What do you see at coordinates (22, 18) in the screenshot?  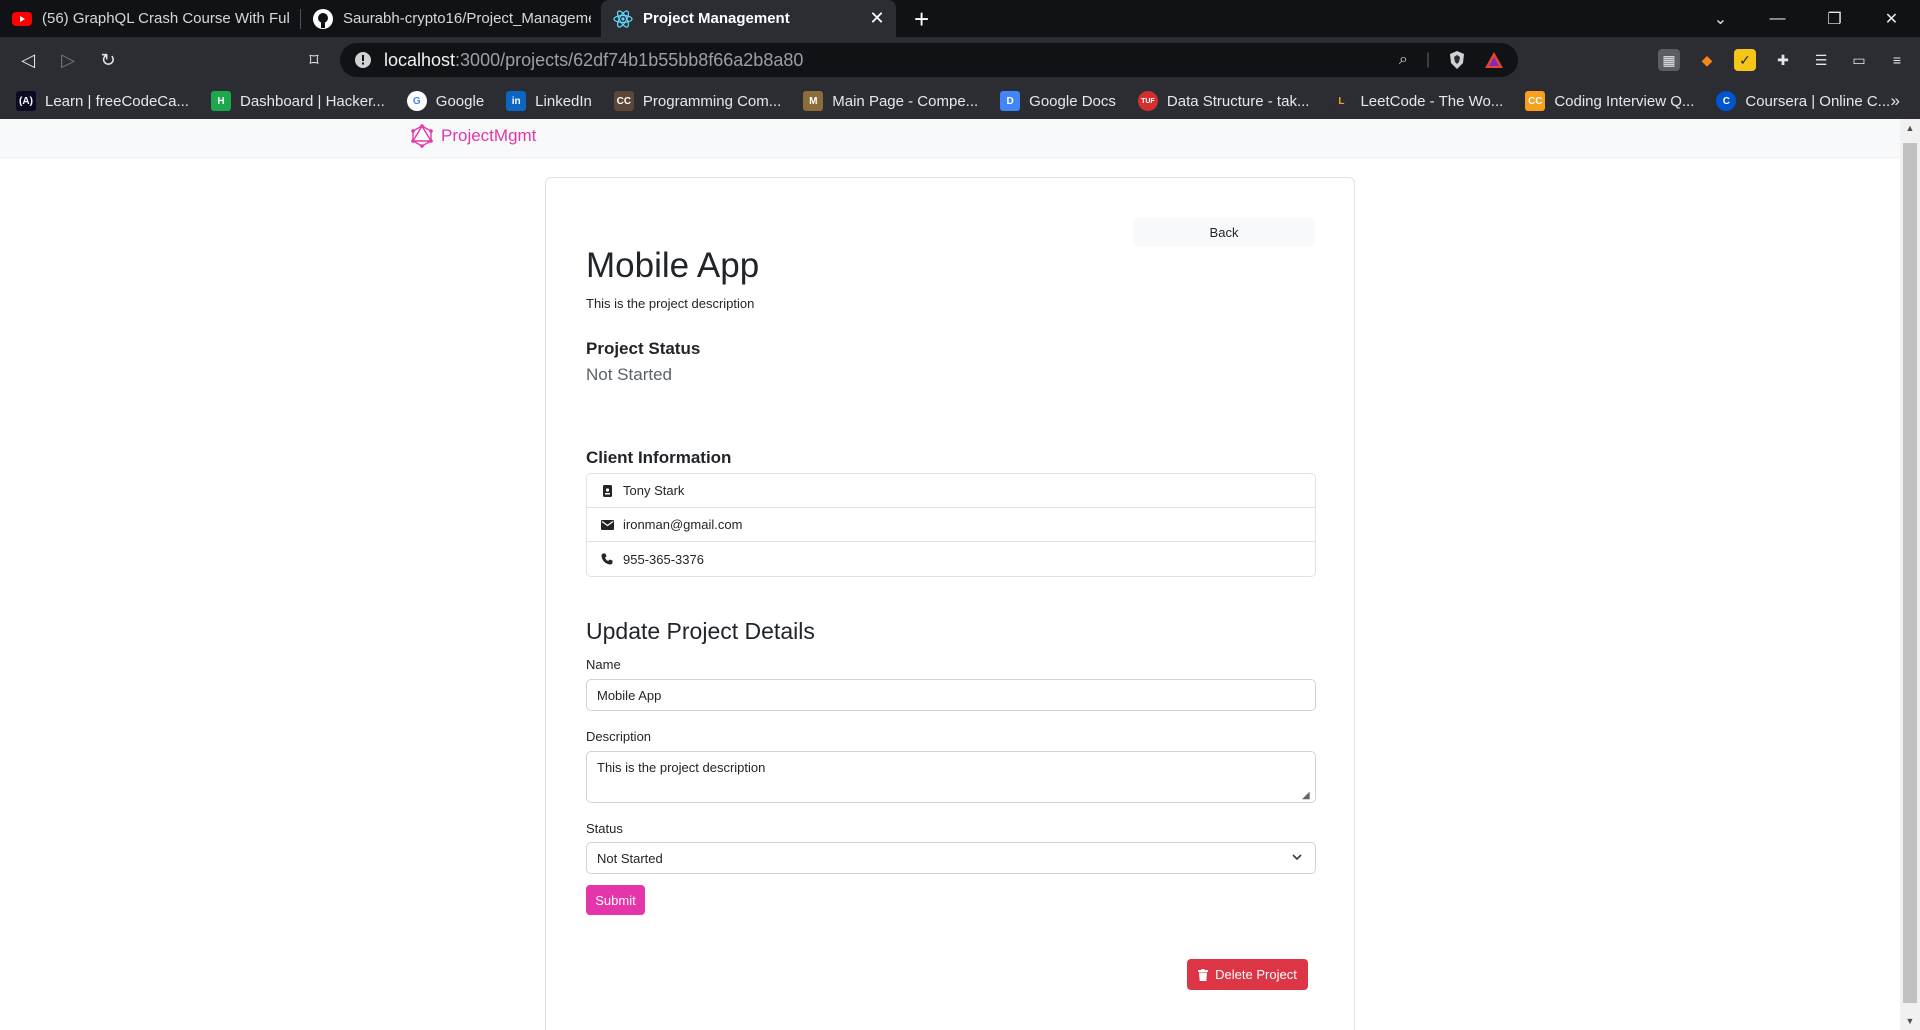 I see `youtube-icon` at bounding box center [22, 18].